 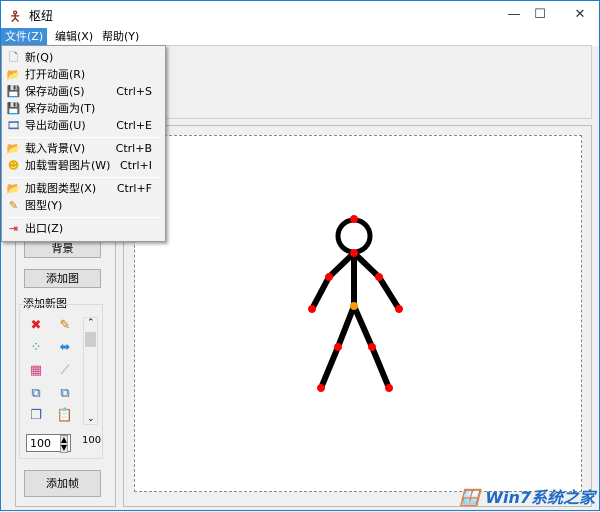 I want to click on menu-item: 📂 打开动画(R), so click(x=83, y=74).